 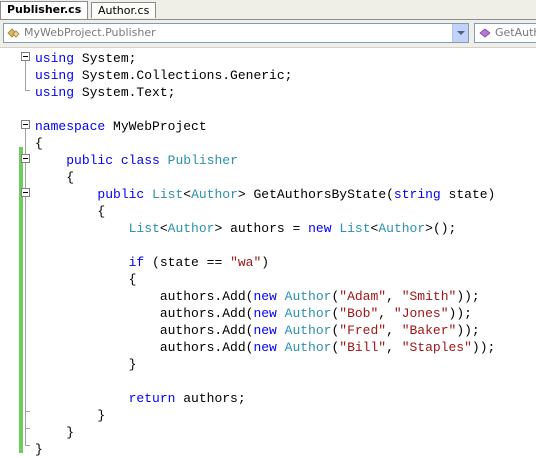 What do you see at coordinates (163, 75) in the screenshot?
I see `code-line: using System.Collections.Generic;` at bounding box center [163, 75].